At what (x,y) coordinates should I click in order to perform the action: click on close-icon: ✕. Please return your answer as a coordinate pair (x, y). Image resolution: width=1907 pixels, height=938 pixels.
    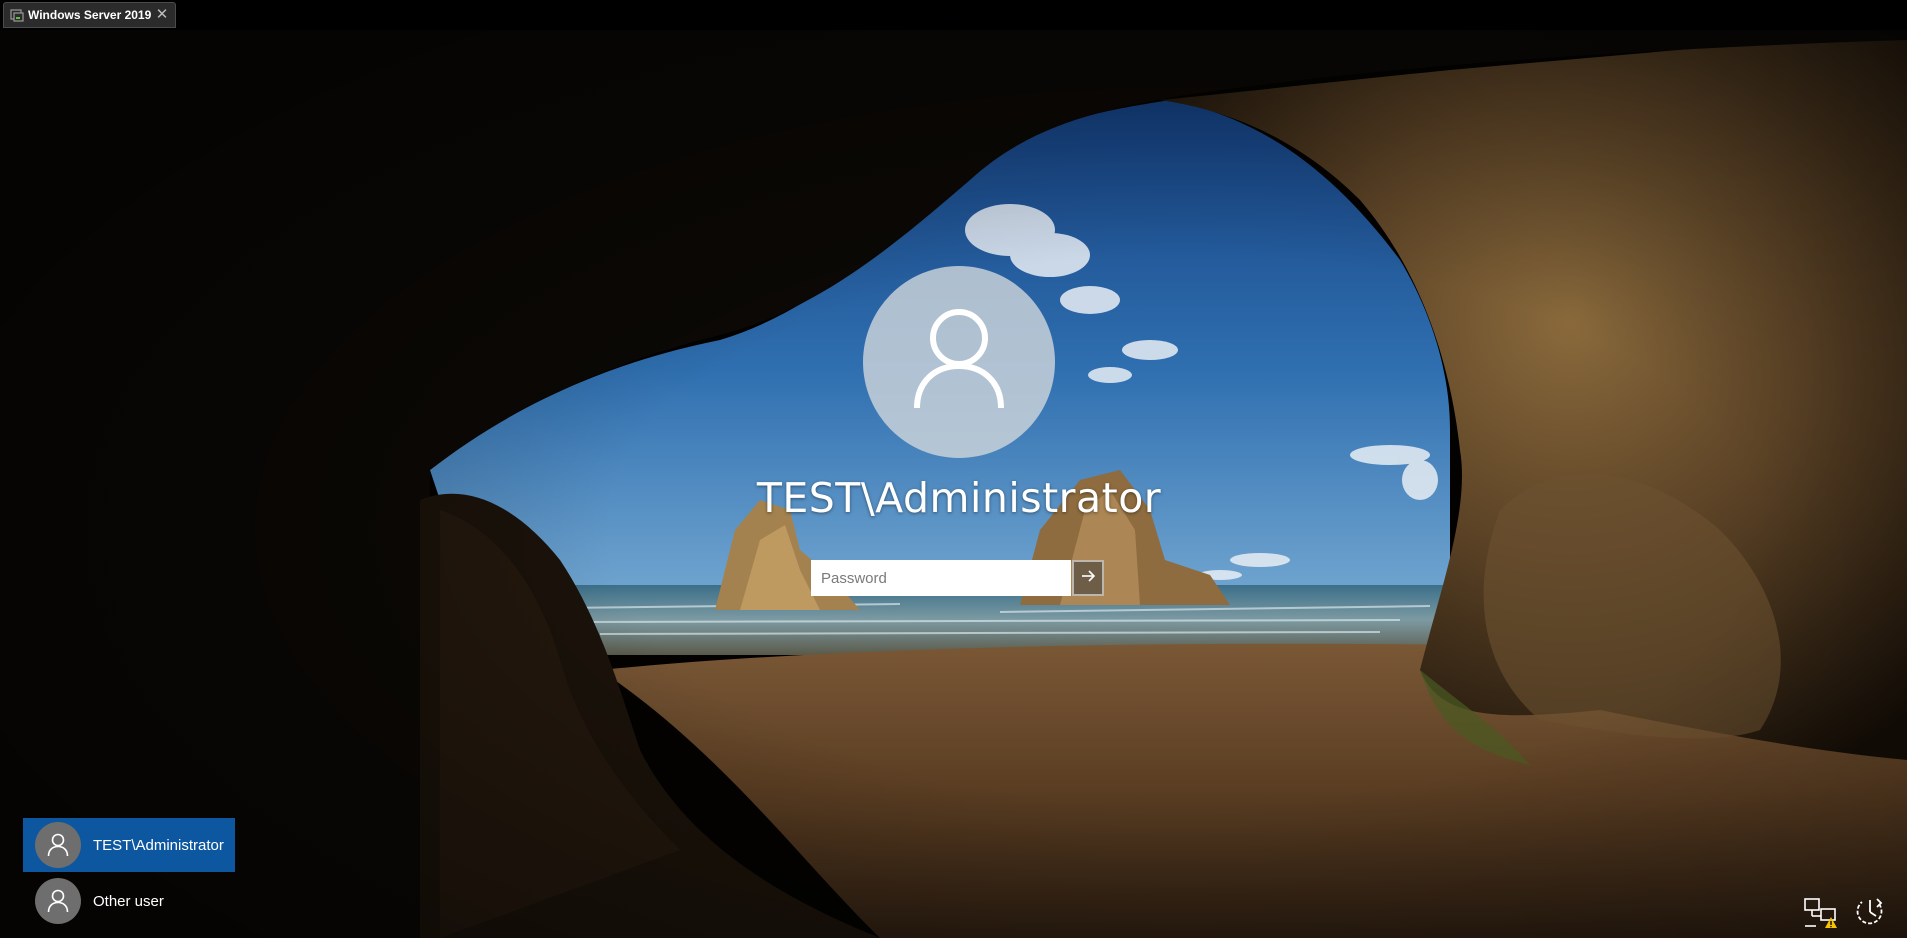
    Looking at the image, I should click on (162, 15).